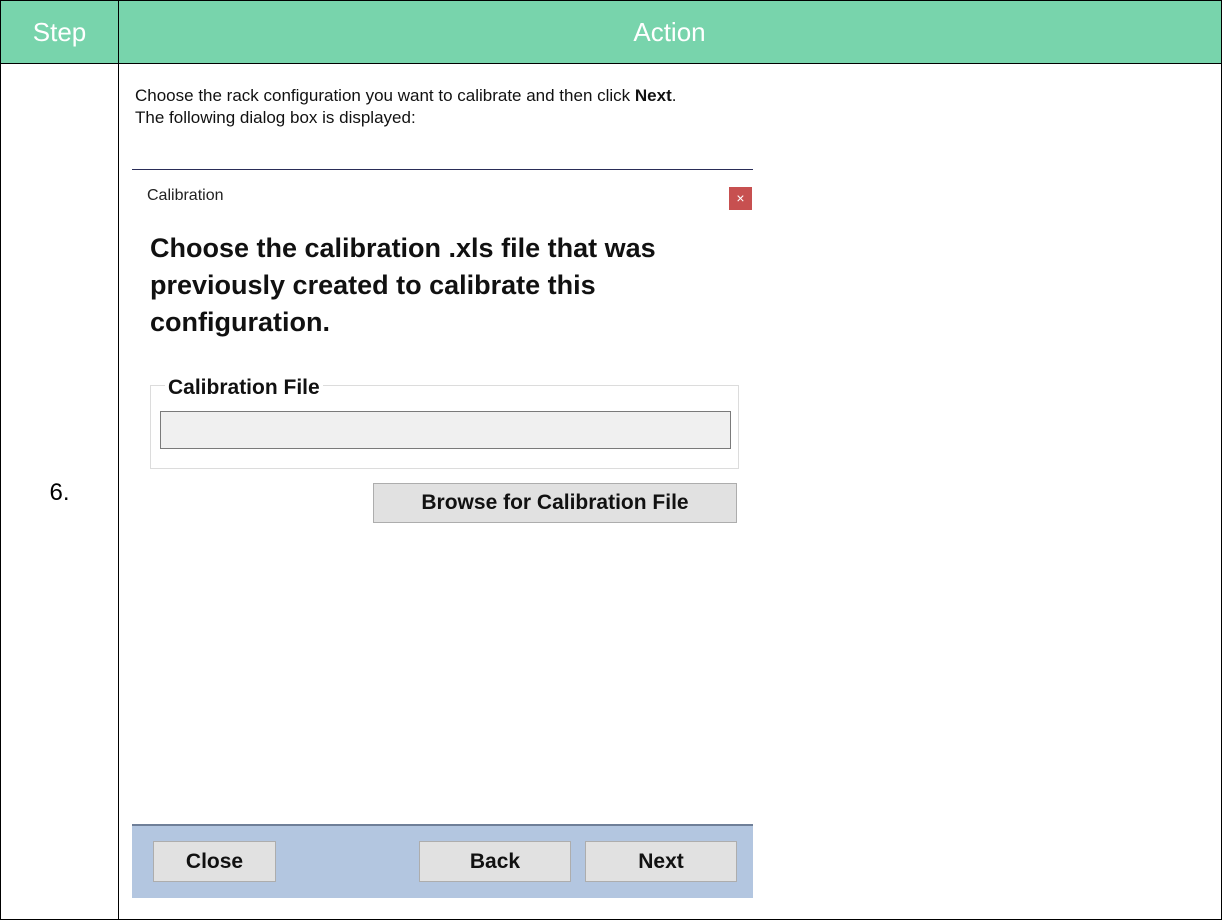  I want to click on calibration-file-field, so click(445, 430).